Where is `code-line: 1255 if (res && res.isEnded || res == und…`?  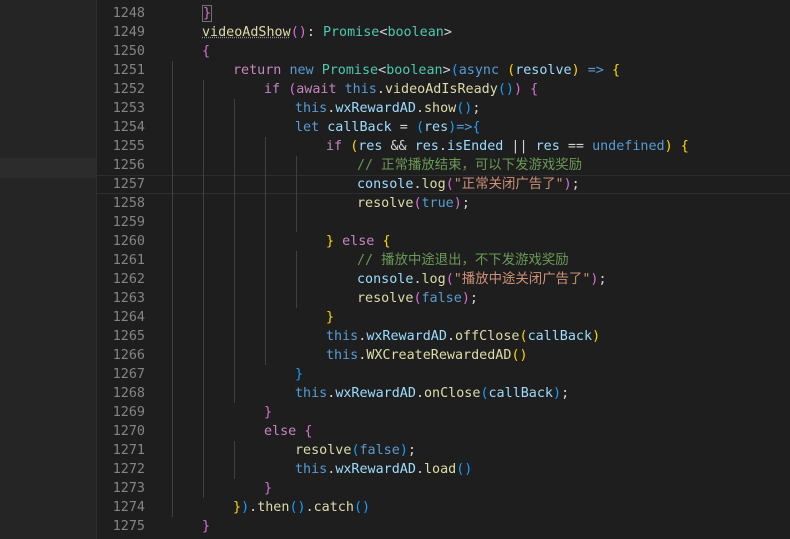
code-line: 1255 if (res && res.isEnded || res == und… is located at coordinates (443, 146).